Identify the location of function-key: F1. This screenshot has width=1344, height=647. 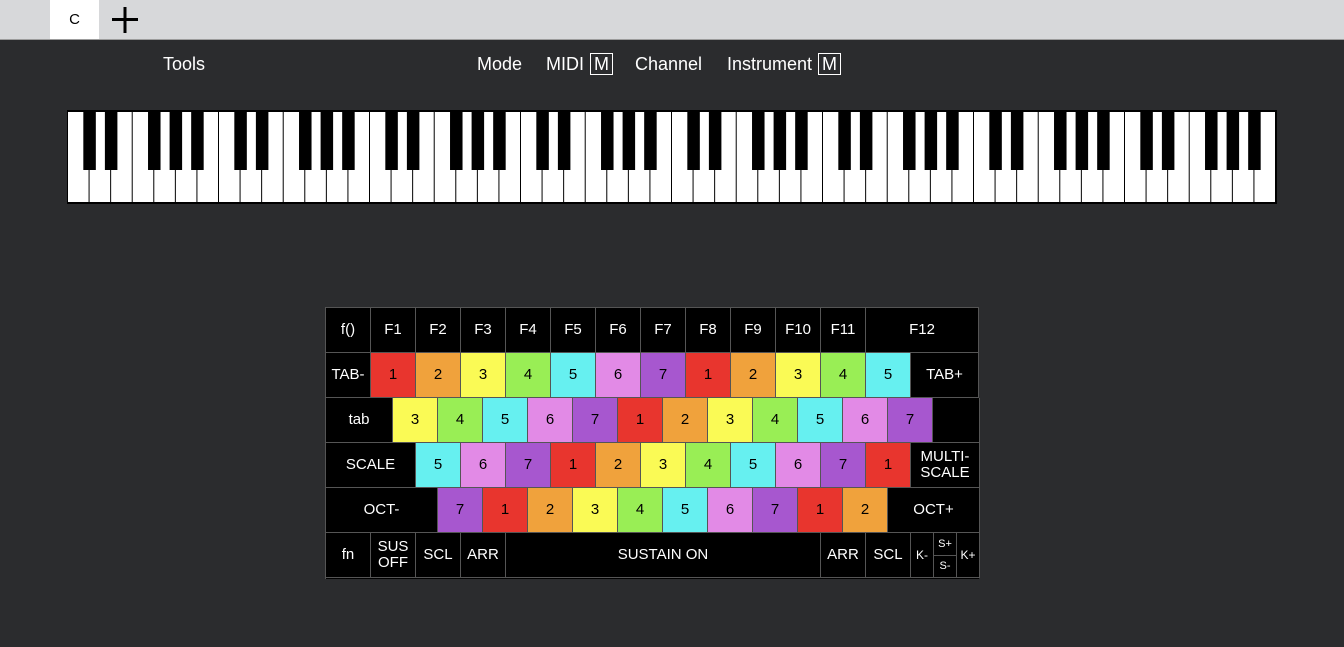
(393, 330).